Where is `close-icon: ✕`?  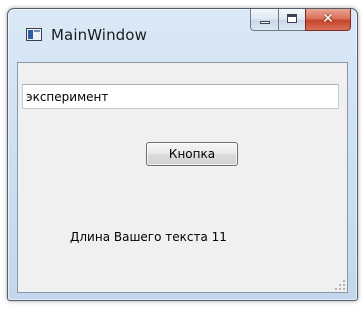 close-icon: ✕ is located at coordinates (328, 19).